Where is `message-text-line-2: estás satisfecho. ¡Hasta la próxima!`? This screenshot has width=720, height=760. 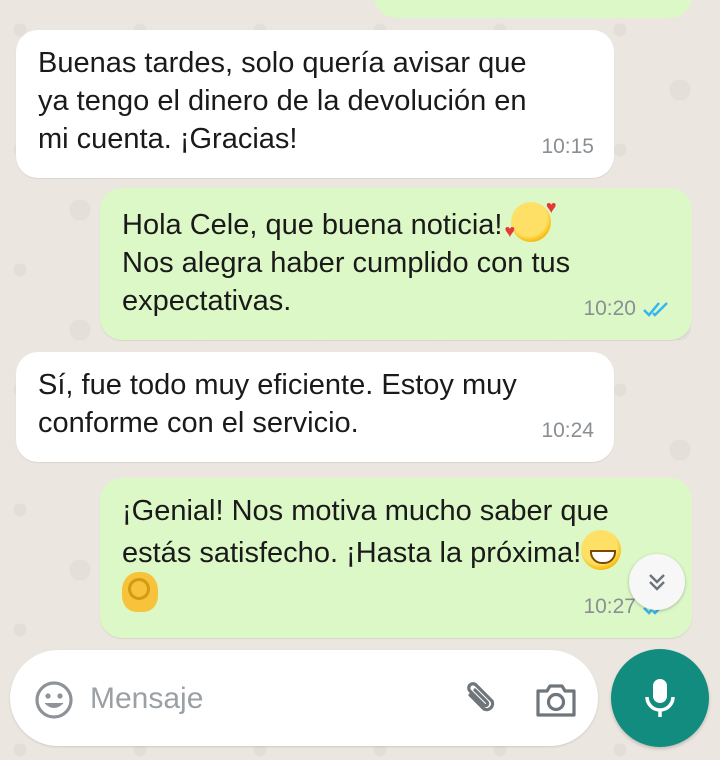
message-text-line-2: estás satisfecho. ¡Hasta la próxima! is located at coordinates (396, 551).